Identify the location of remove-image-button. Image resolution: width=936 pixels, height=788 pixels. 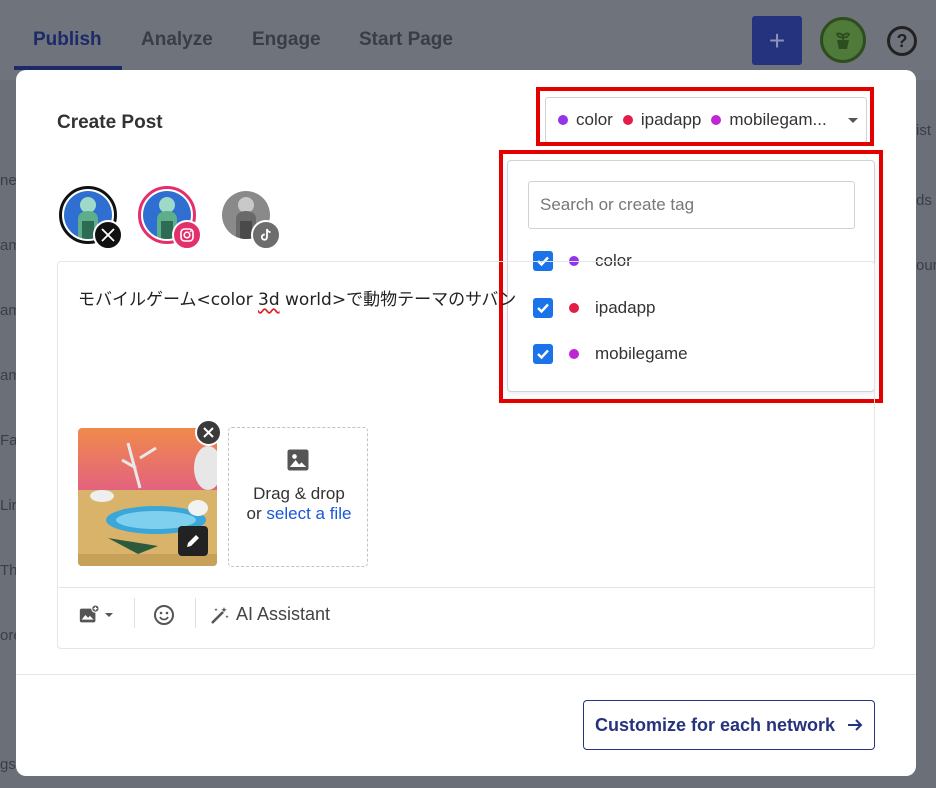
(208, 432).